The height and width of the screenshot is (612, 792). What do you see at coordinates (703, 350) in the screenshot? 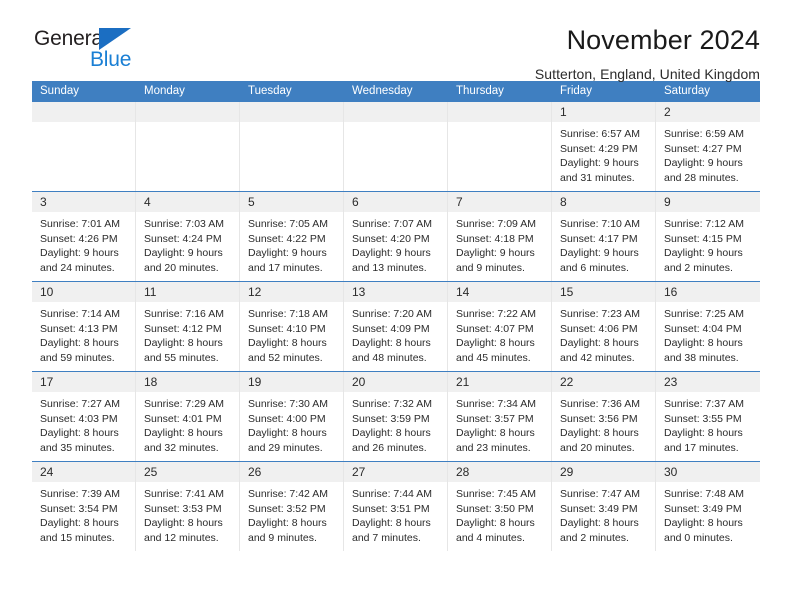
I see `daylight-text: Daylight: 8 hours and 38 minutes.` at bounding box center [703, 350].